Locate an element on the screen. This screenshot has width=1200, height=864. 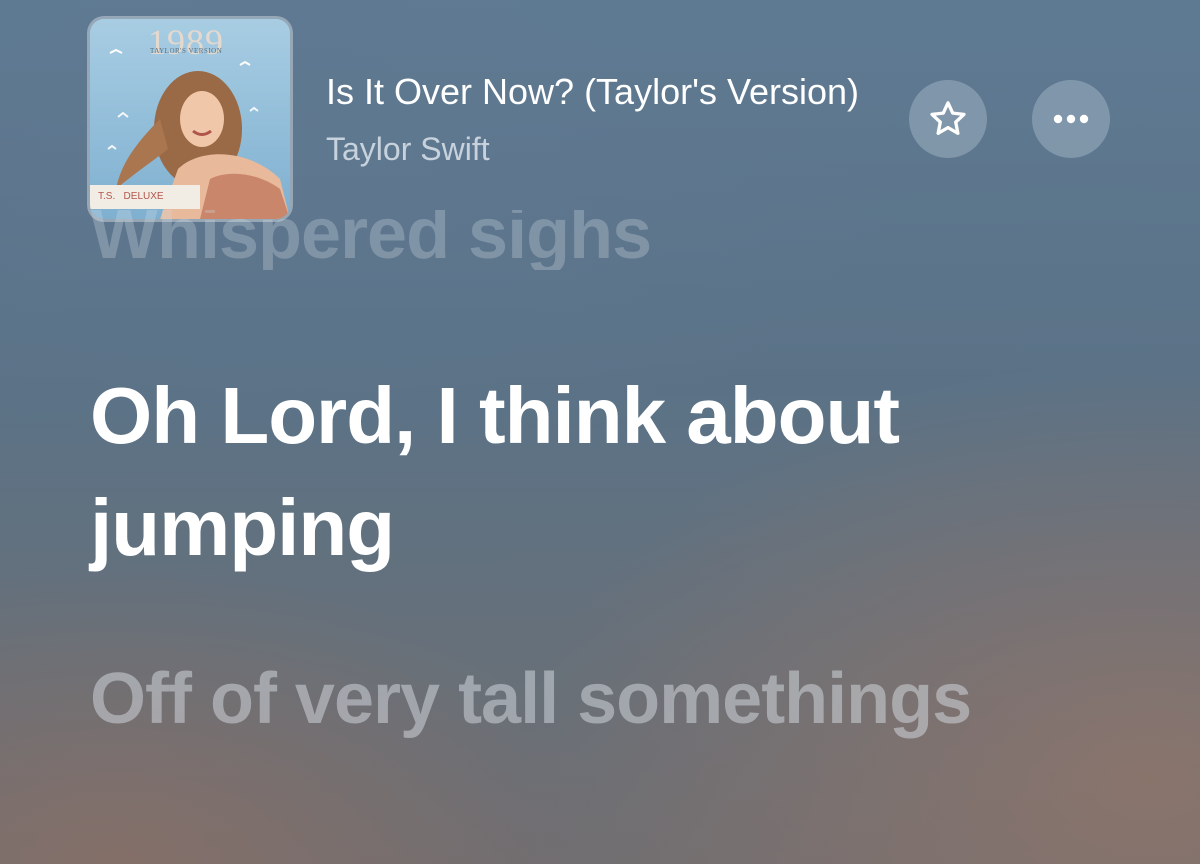
ellipsis-icon is located at coordinates (1071, 119).